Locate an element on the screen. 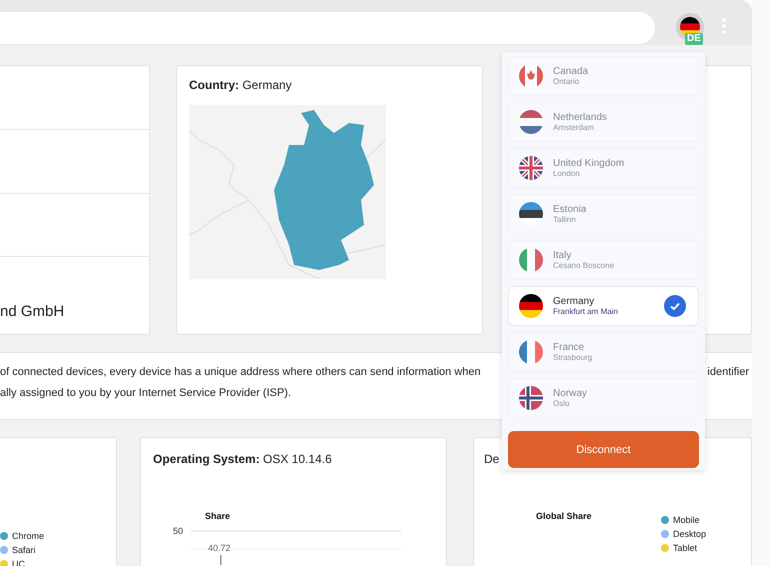  legend-label: Safari is located at coordinates (24, 549).